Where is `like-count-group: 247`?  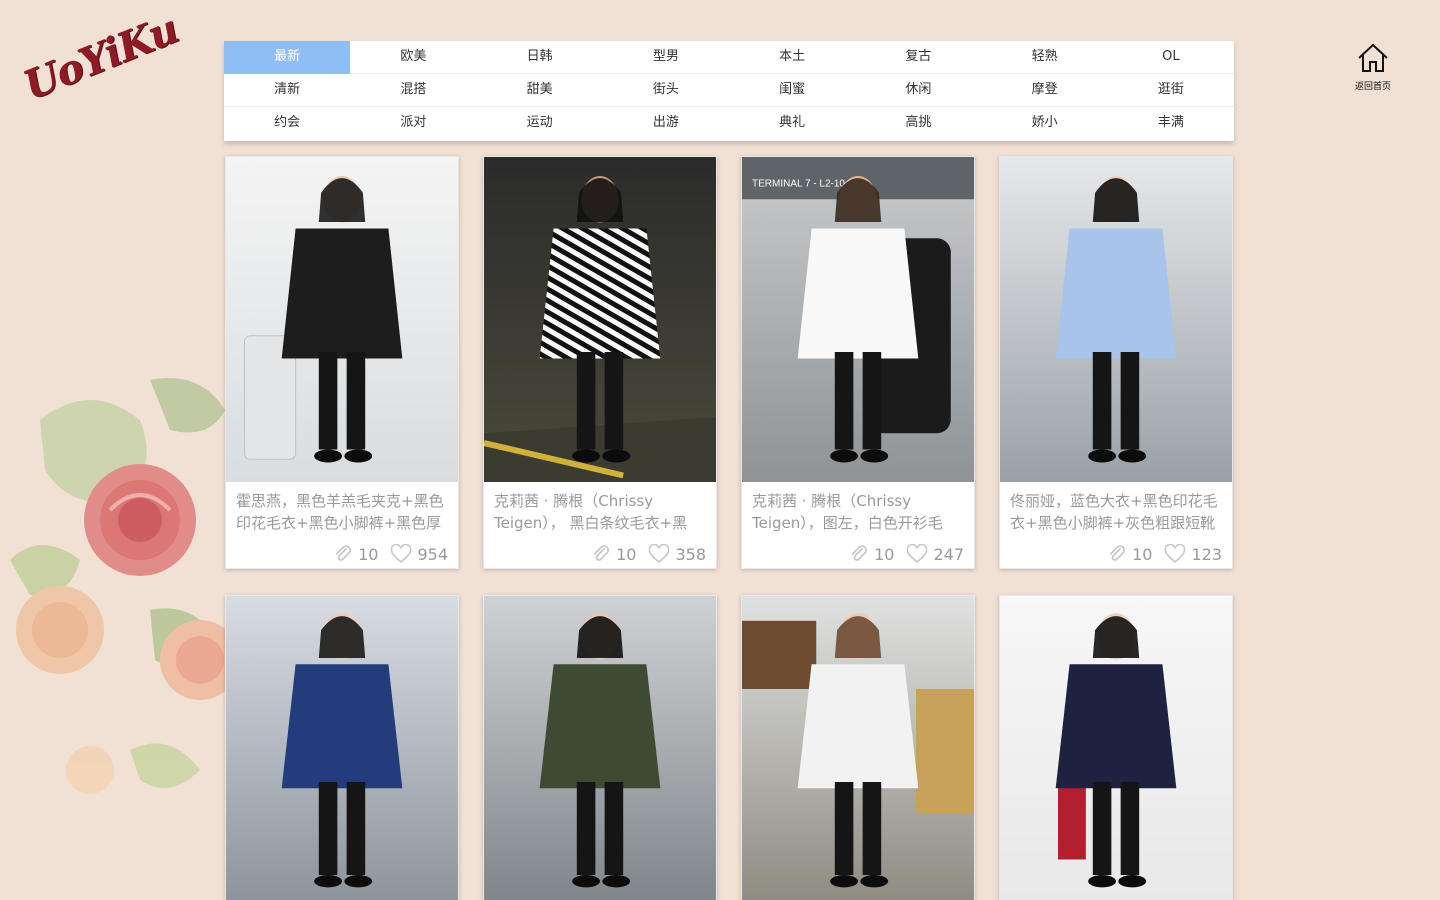 like-count-group: 247 is located at coordinates (935, 554).